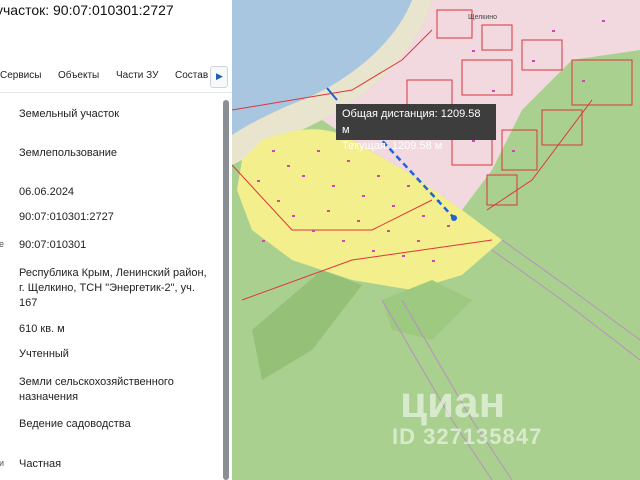 The width and height of the screenshot is (640, 480). What do you see at coordinates (411, 122) in the screenshot?
I see `total-distance-label: Общая дистанция: 1209.58 м` at bounding box center [411, 122].